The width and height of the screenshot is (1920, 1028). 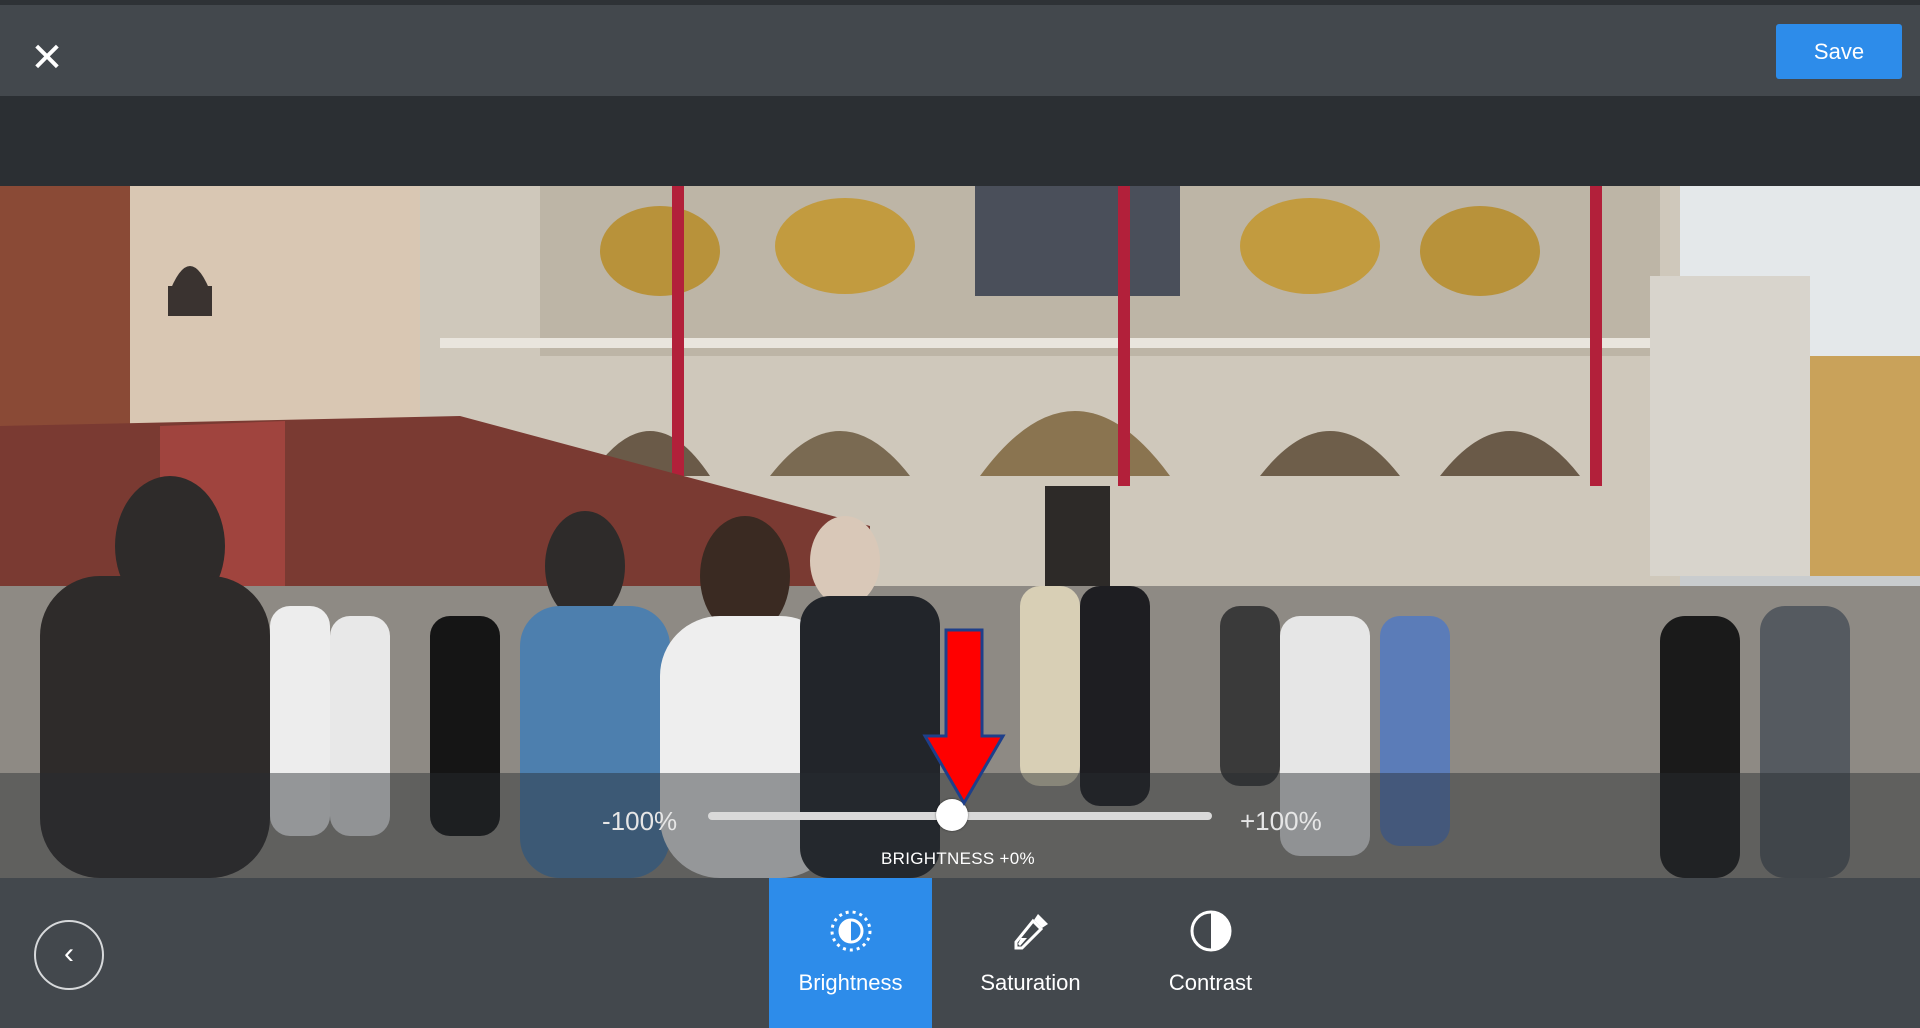 What do you see at coordinates (960, 141) in the screenshot?
I see `header-spacer` at bounding box center [960, 141].